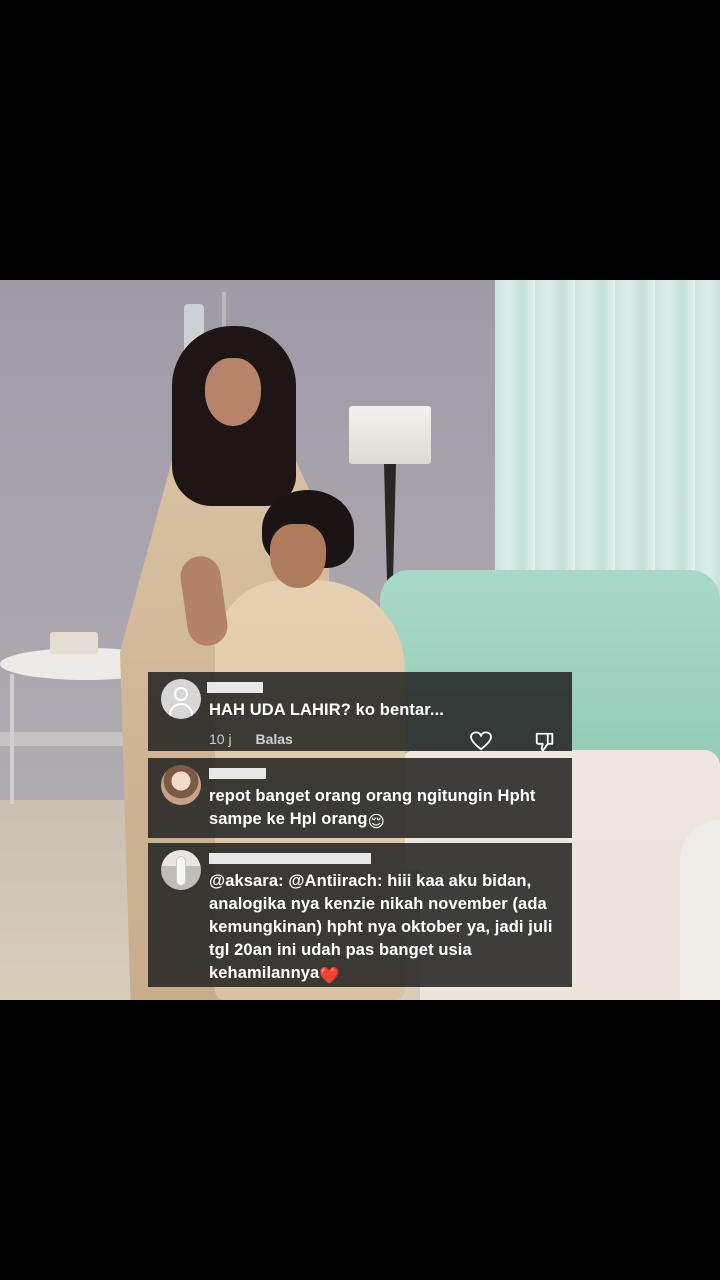 The width and height of the screenshot is (720, 1280). What do you see at coordinates (376, 822) in the screenshot?
I see `relieved-emoji: 😌` at bounding box center [376, 822].